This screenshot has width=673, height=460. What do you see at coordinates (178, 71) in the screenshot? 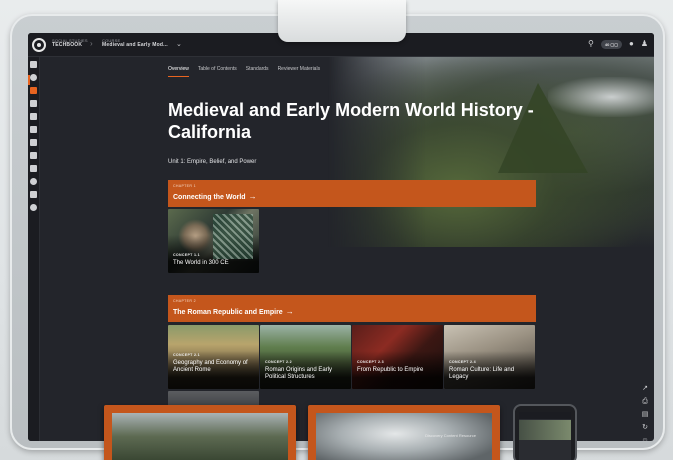
I see `tab-overview: Overview` at bounding box center [178, 71].